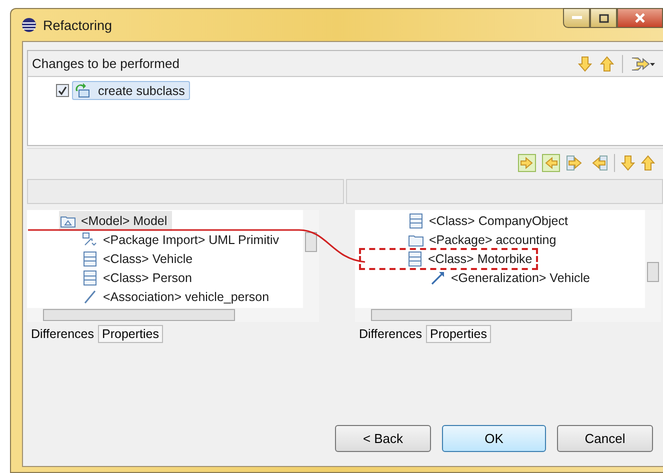  I want to click on close-icon, so click(640, 18).